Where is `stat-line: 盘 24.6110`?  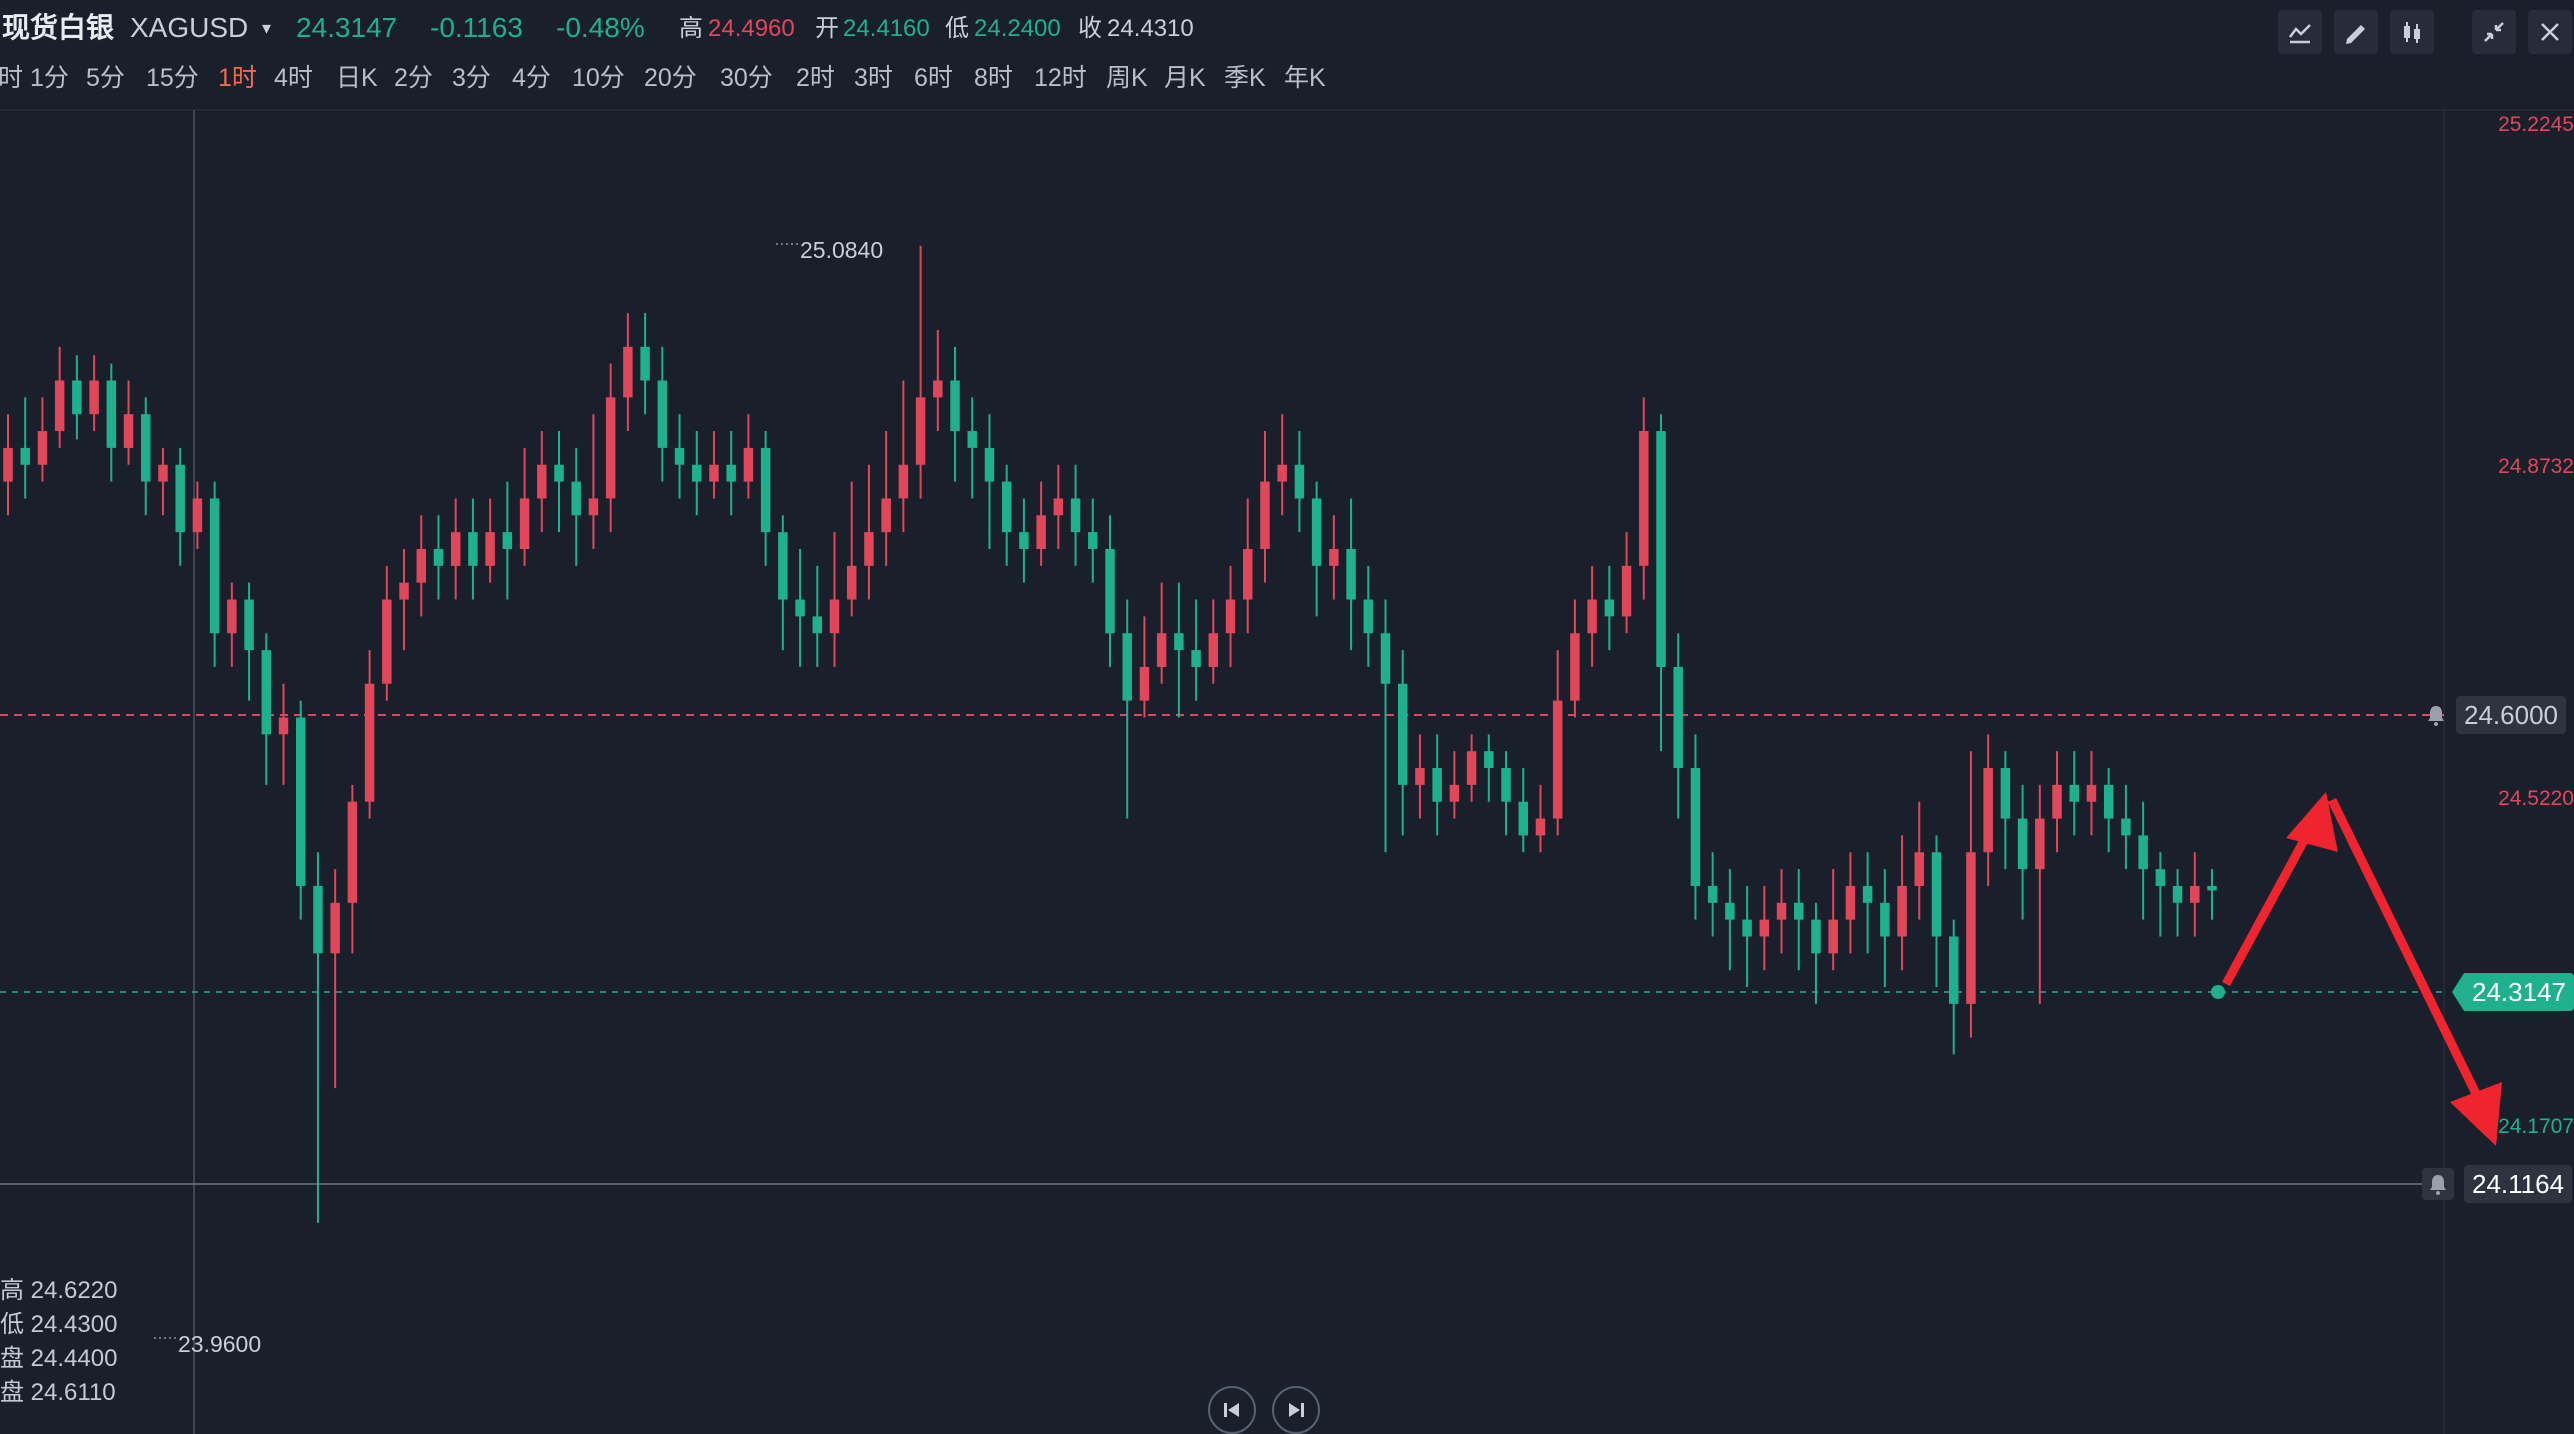 stat-line: 盘 24.6110 is located at coordinates (58, 1393).